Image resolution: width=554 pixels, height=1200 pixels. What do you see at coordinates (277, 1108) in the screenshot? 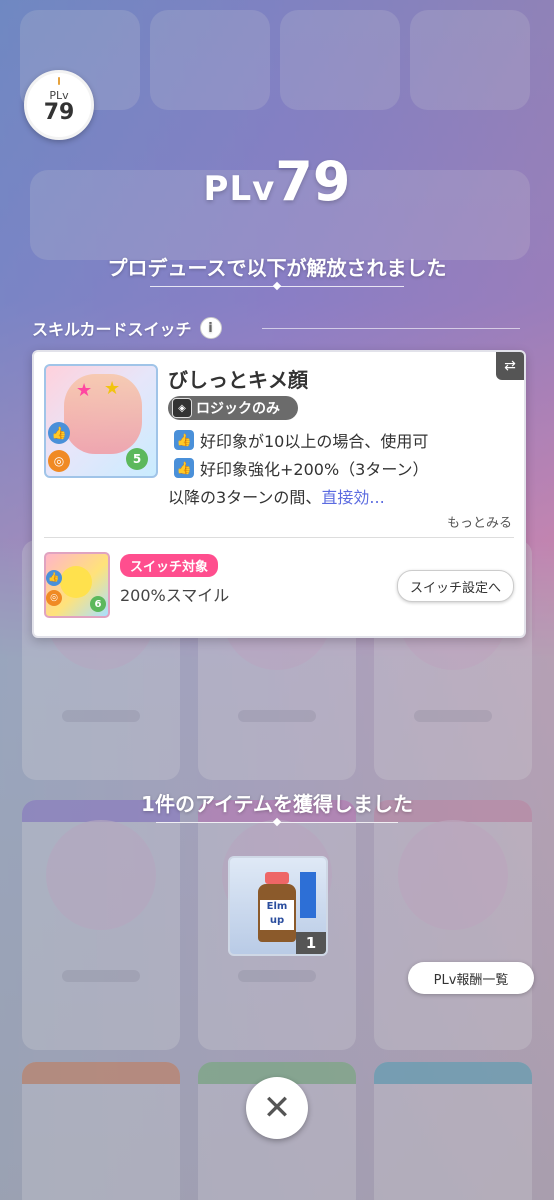
I see `close-icon: ✕` at bounding box center [277, 1108].